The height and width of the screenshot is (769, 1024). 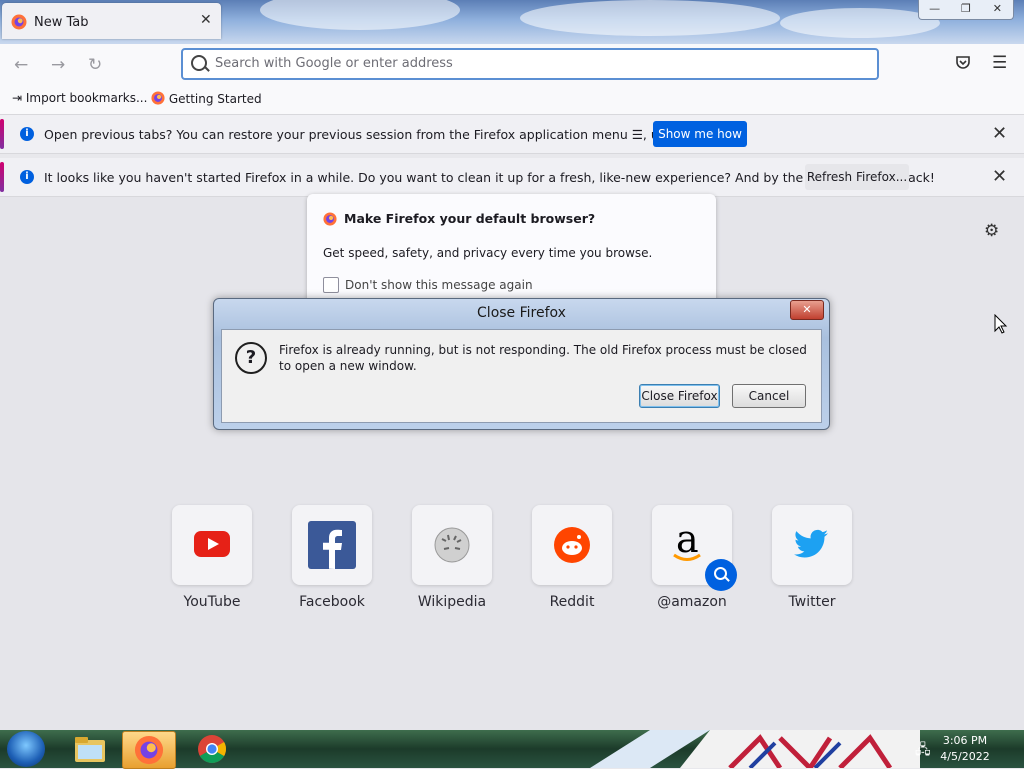 What do you see at coordinates (991, 231) in the screenshot?
I see `settings-gear-icon: ⚙` at bounding box center [991, 231].